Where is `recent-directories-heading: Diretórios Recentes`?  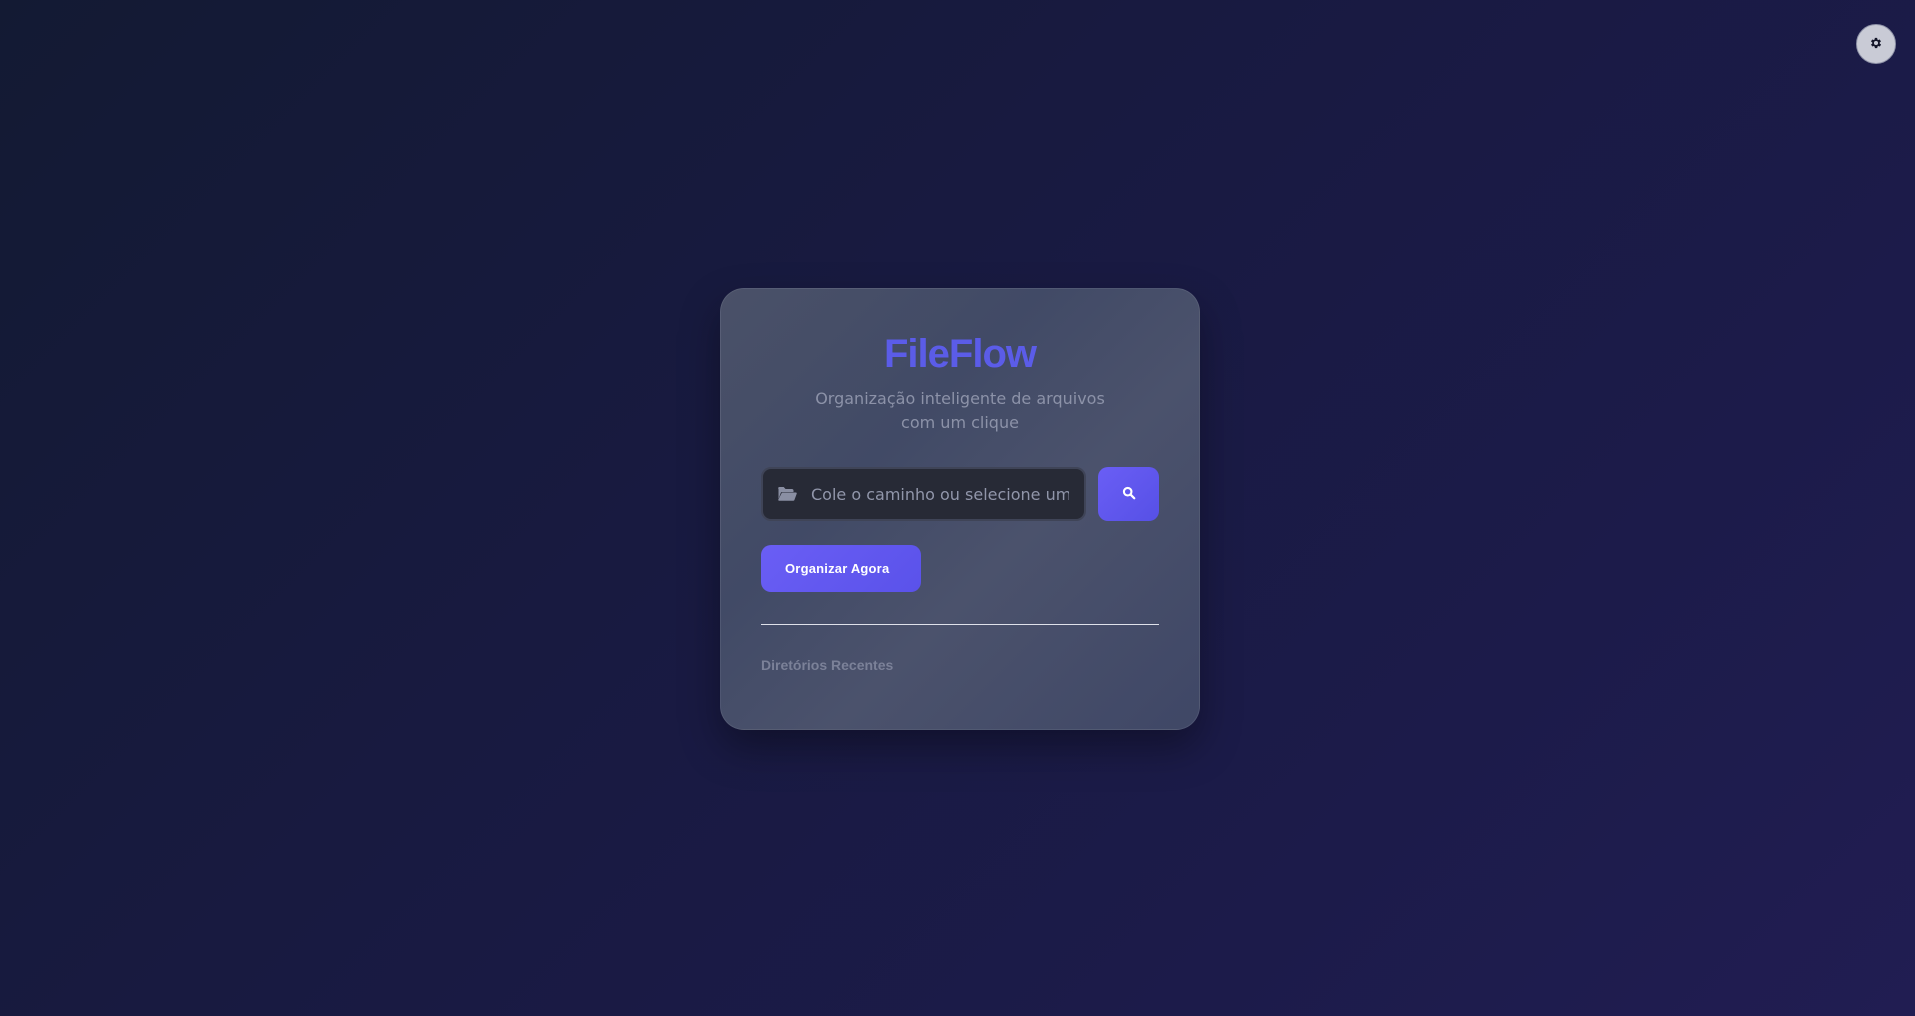 recent-directories-heading: Diretórios Recentes is located at coordinates (827, 665).